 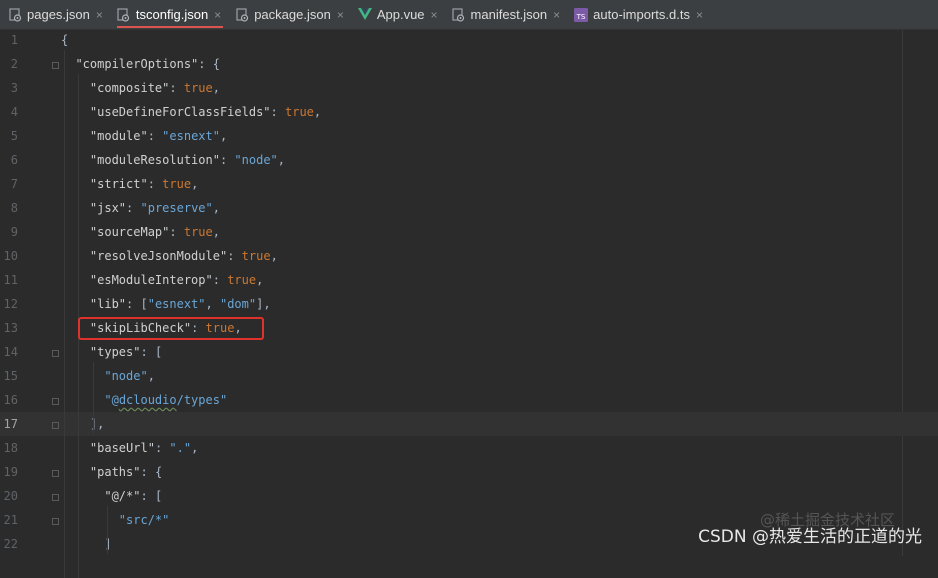 What do you see at coordinates (14, 40) in the screenshot?
I see `line-number: 1` at bounding box center [14, 40].